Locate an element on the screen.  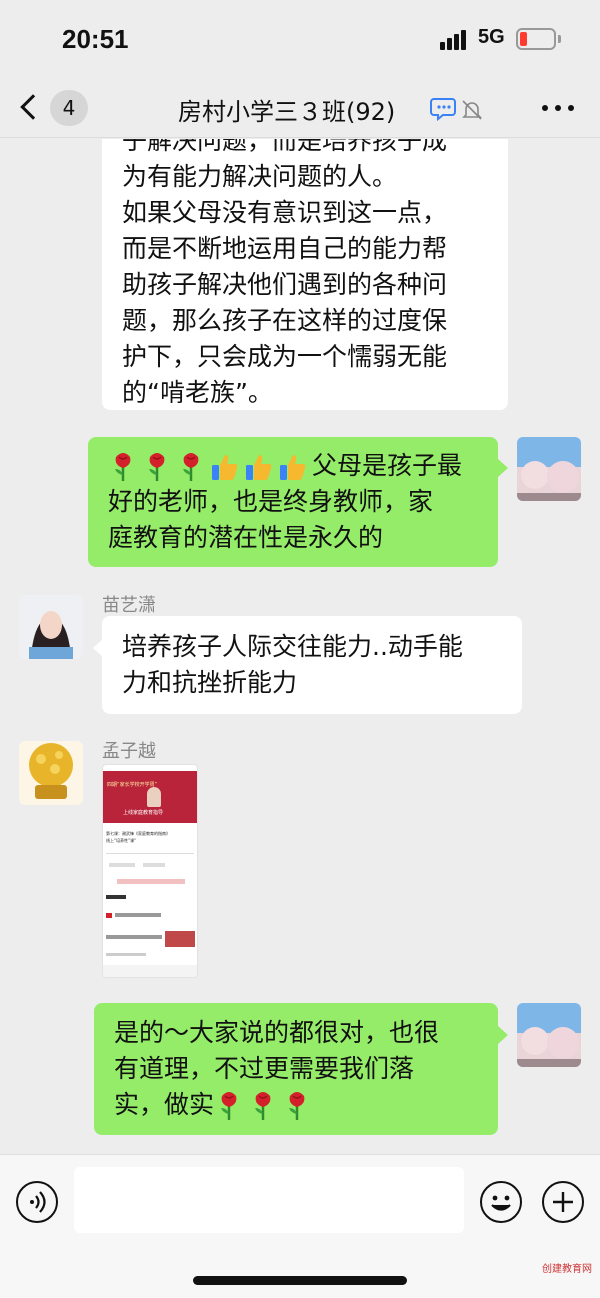
sender-name: 苗艺潇 is located at coordinates (129, 605).